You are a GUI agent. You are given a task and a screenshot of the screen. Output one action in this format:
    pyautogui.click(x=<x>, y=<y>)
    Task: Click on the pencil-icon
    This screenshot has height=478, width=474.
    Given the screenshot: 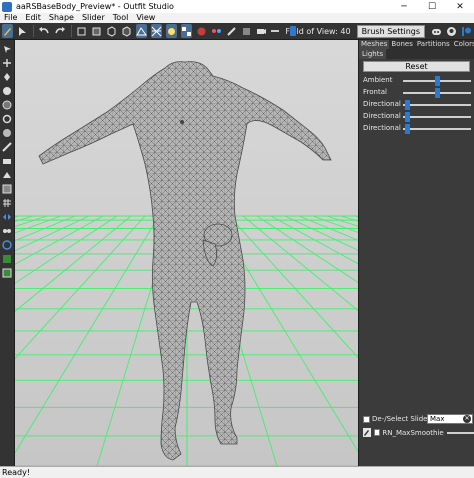 What is the action you would take?
    pyautogui.click(x=367, y=433)
    